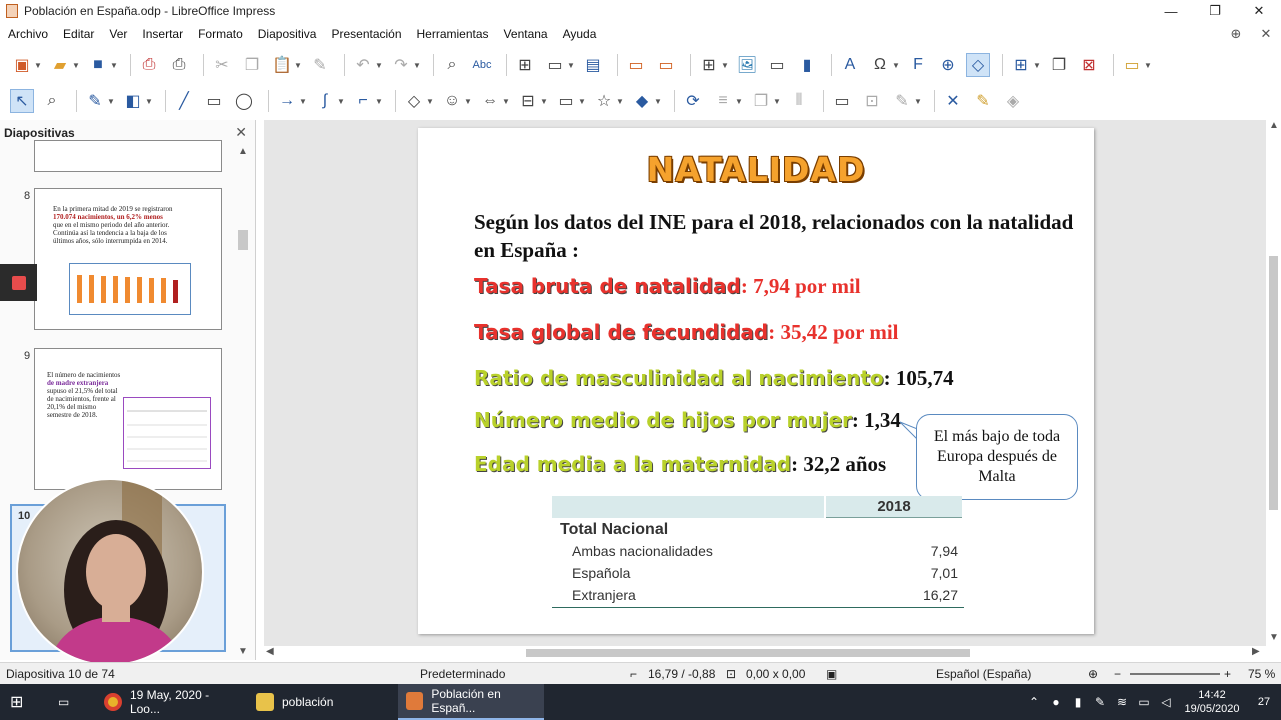 This screenshot has height=720, width=1281. What do you see at coordinates (149, 101) in the screenshot?
I see `fill-color-dropdown-icon: ▼` at bounding box center [149, 101].